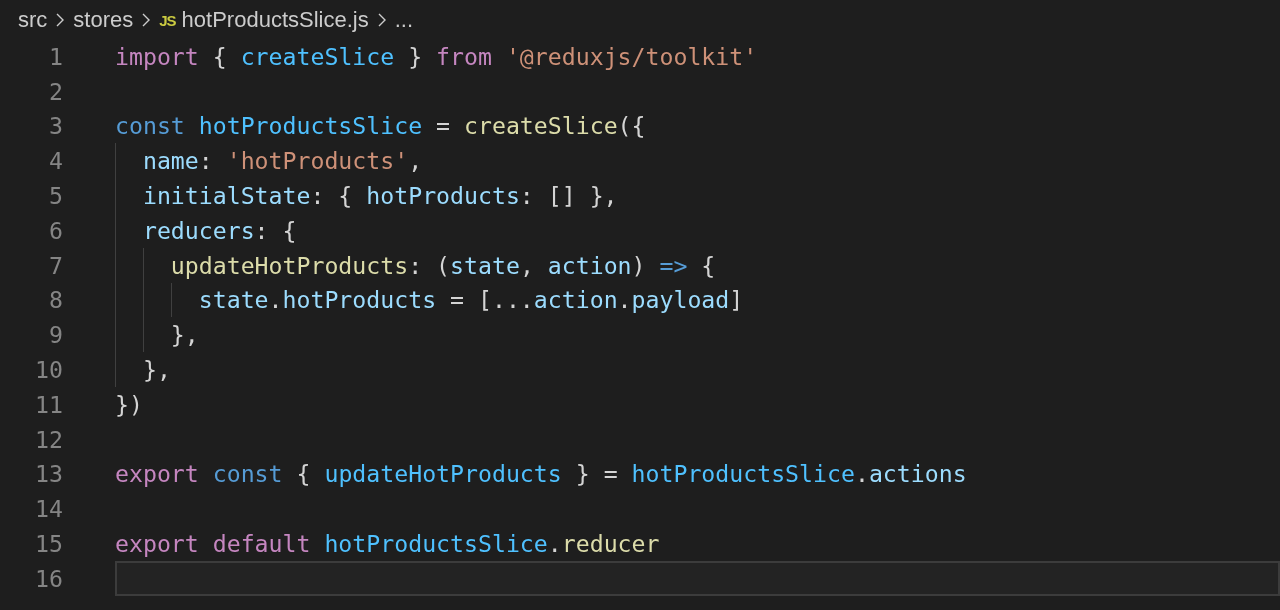 The height and width of the screenshot is (610, 1280). Describe the element at coordinates (55, 91) in the screenshot. I see `line-number: 2` at that location.